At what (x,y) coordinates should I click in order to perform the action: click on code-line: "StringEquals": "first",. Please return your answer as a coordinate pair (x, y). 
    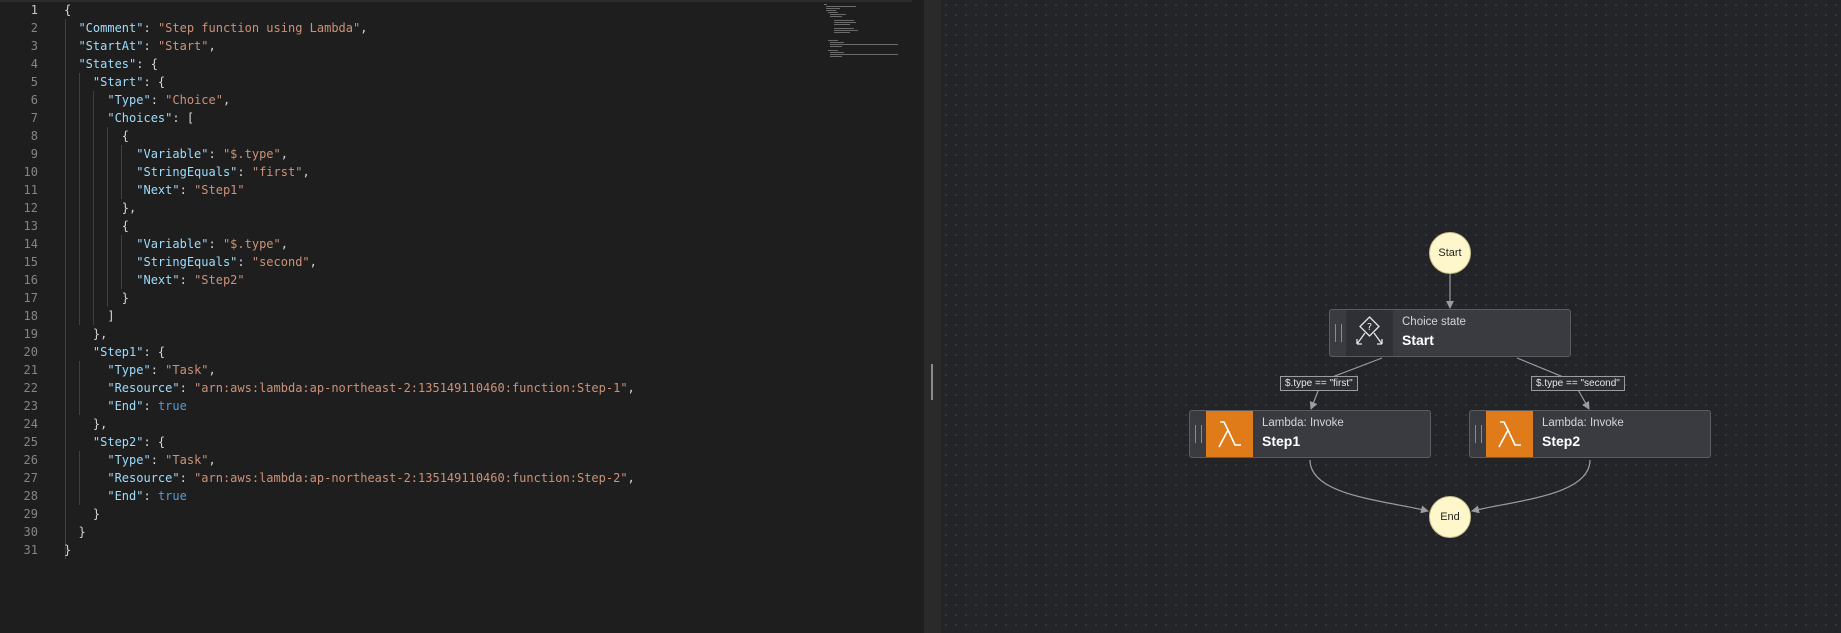
    Looking at the image, I should click on (349, 172).